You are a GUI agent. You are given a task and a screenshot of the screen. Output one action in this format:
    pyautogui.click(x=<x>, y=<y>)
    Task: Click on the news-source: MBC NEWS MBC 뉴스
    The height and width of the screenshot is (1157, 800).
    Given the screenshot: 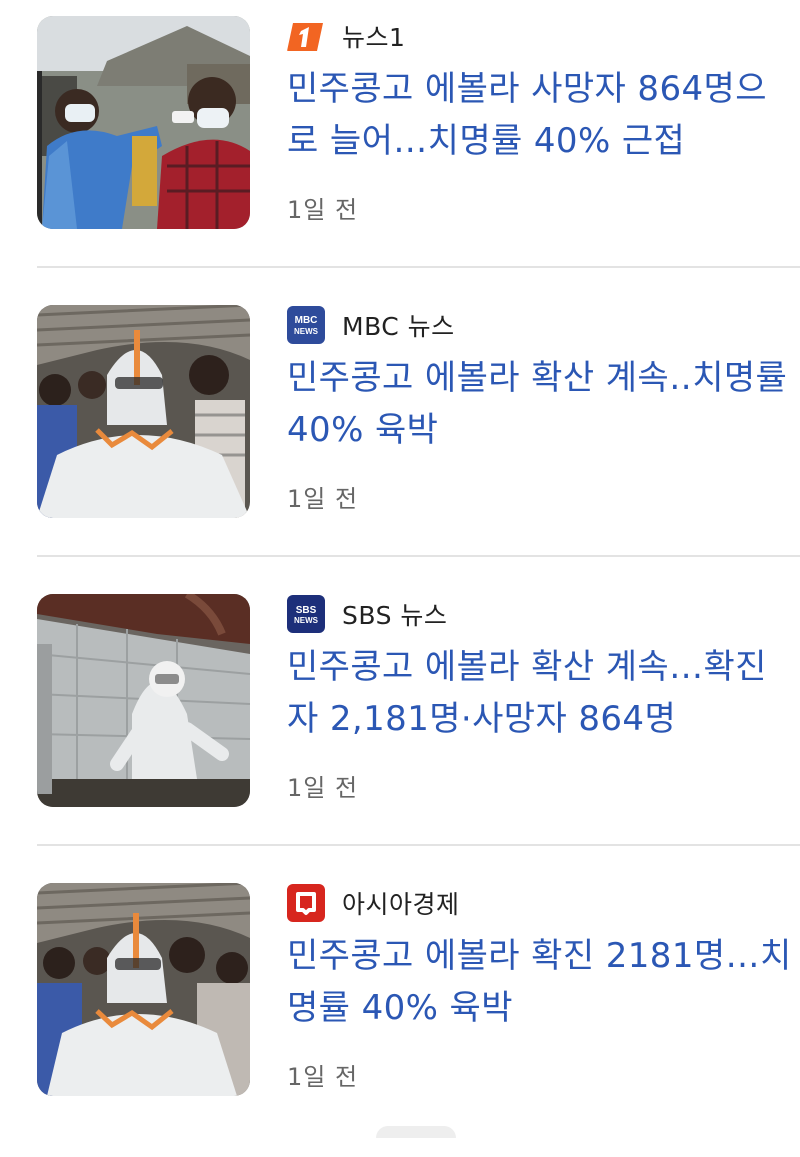 What is the action you would take?
    pyautogui.click(x=371, y=325)
    